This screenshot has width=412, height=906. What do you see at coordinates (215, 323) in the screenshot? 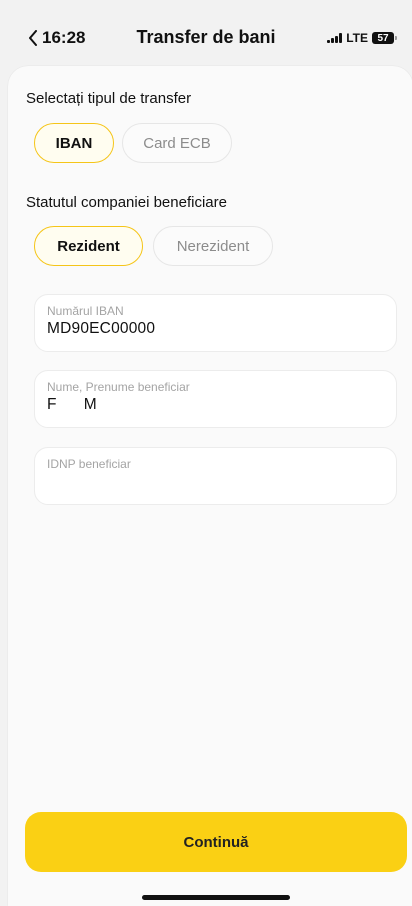
I see `iban-field: Numărul IBAN MD90EC00000` at bounding box center [215, 323].